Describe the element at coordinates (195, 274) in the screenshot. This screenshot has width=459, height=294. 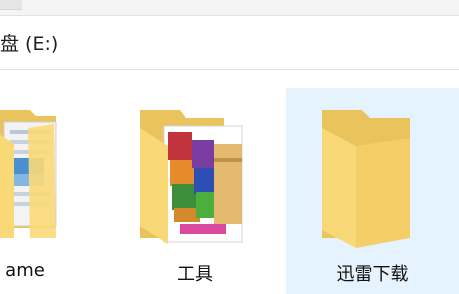
I see `folder-label: 工具` at that location.